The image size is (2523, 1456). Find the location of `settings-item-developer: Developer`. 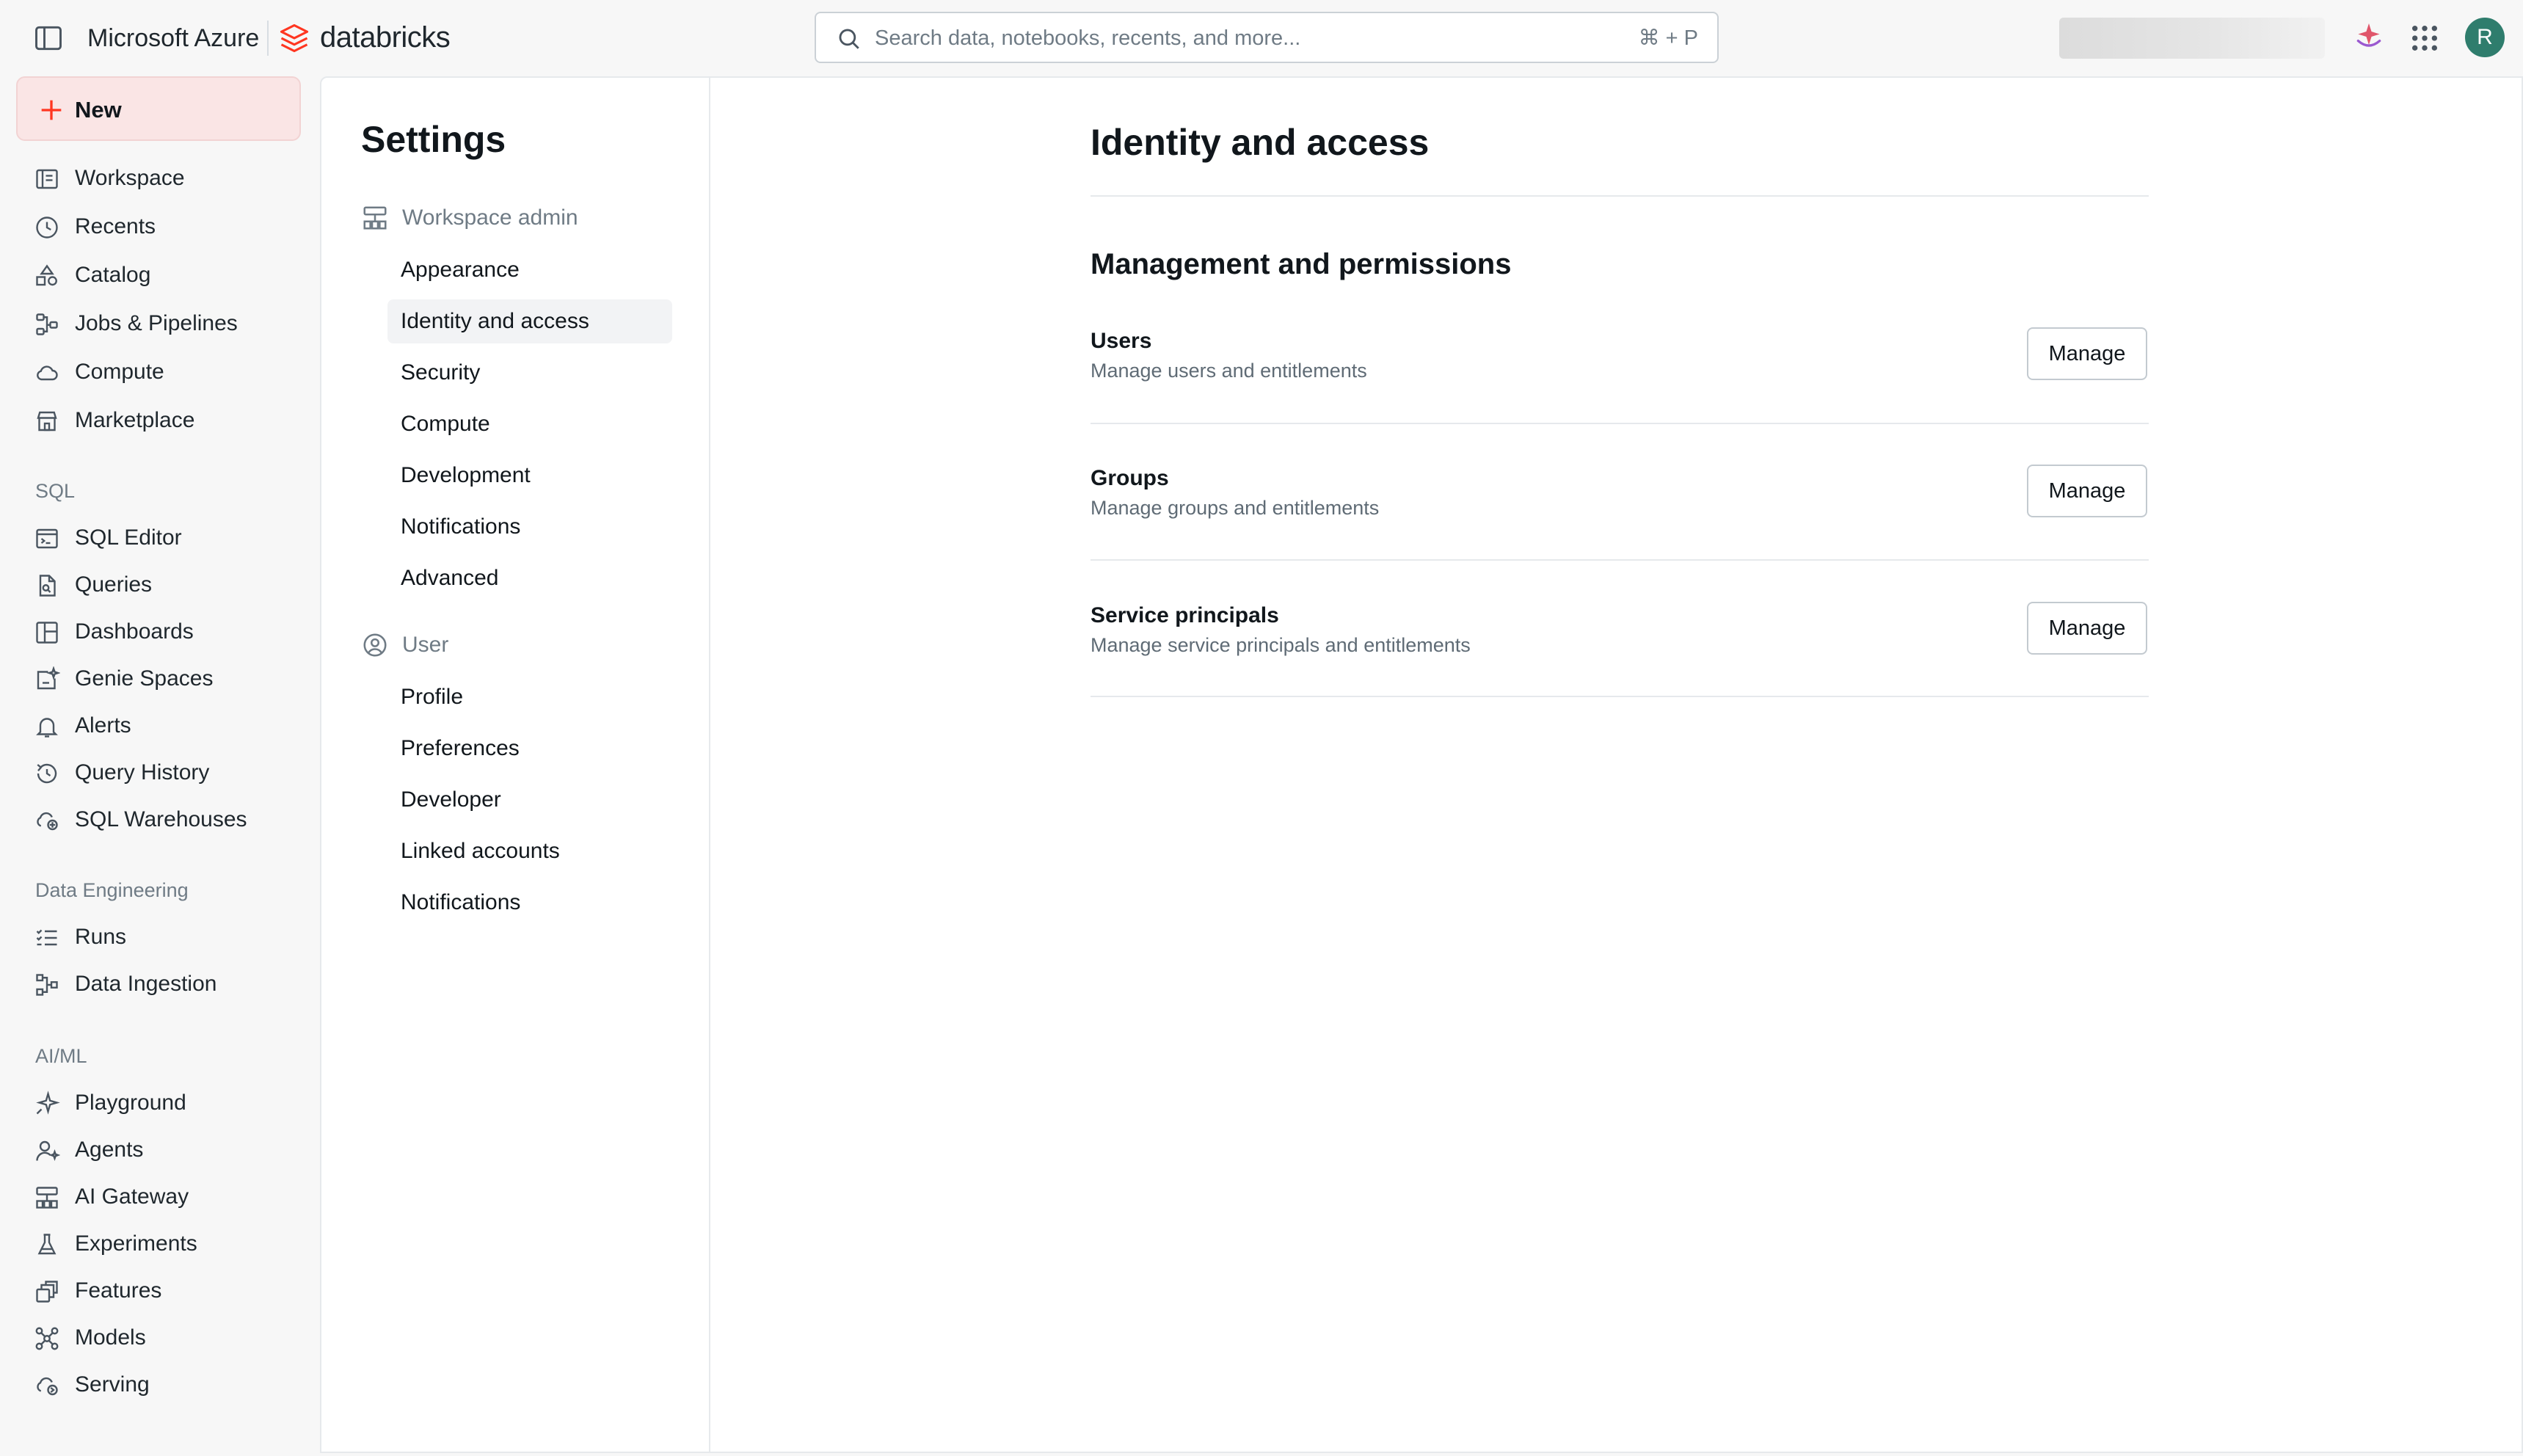

settings-item-developer: Developer is located at coordinates (529, 800).